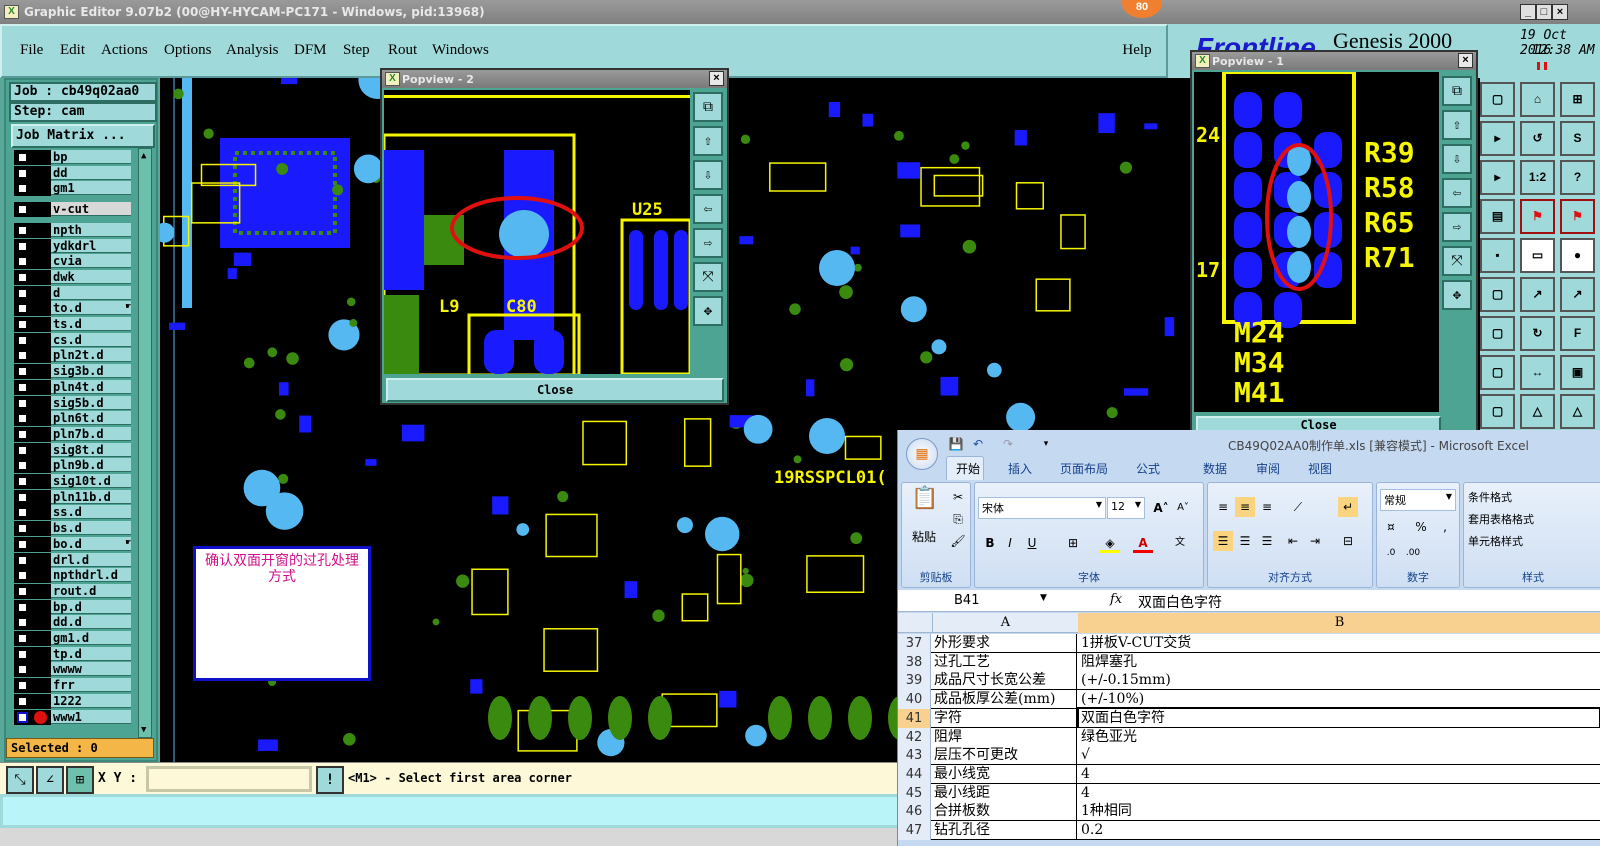 The image size is (1600, 846). I want to click on layer-row: drl.d, so click(72, 560).